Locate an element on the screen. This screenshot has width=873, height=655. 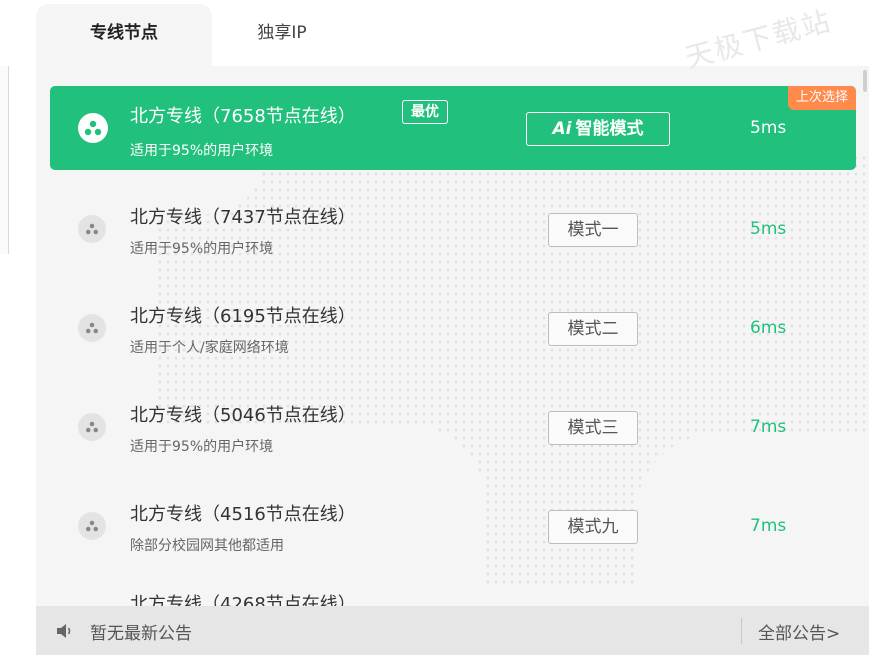
node-row: 北方专线（6195节点在线） 适用于个人/家庭网络环境 模式二 6ms is located at coordinates (453, 326).